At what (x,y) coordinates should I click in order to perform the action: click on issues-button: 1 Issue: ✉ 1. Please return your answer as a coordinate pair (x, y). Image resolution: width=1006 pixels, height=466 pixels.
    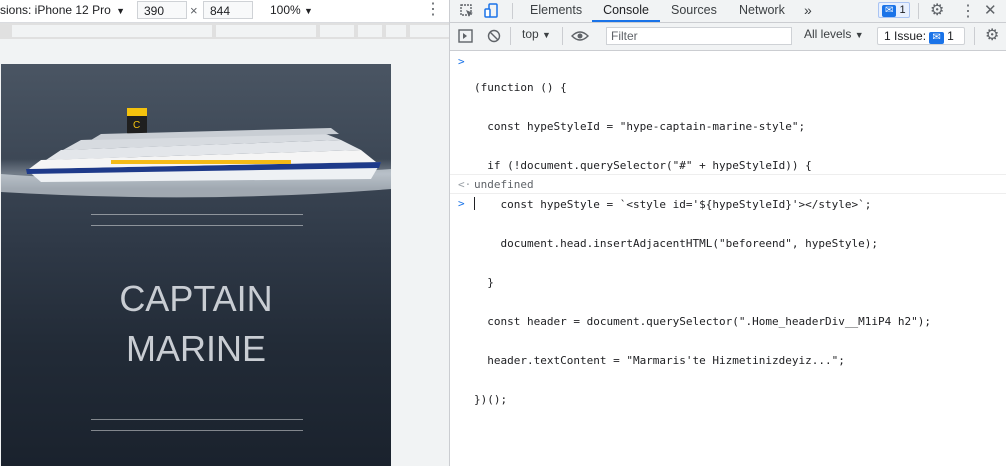
    Looking at the image, I should click on (921, 36).